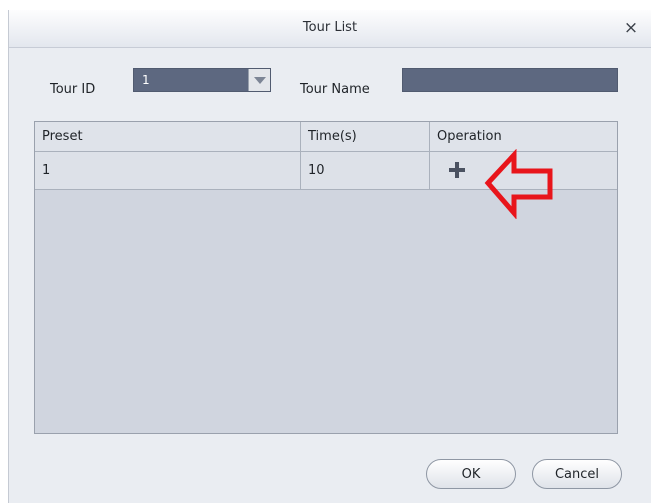 The image size is (651, 503). Describe the element at coordinates (365, 170) in the screenshot. I see `time-cell: 10` at that location.